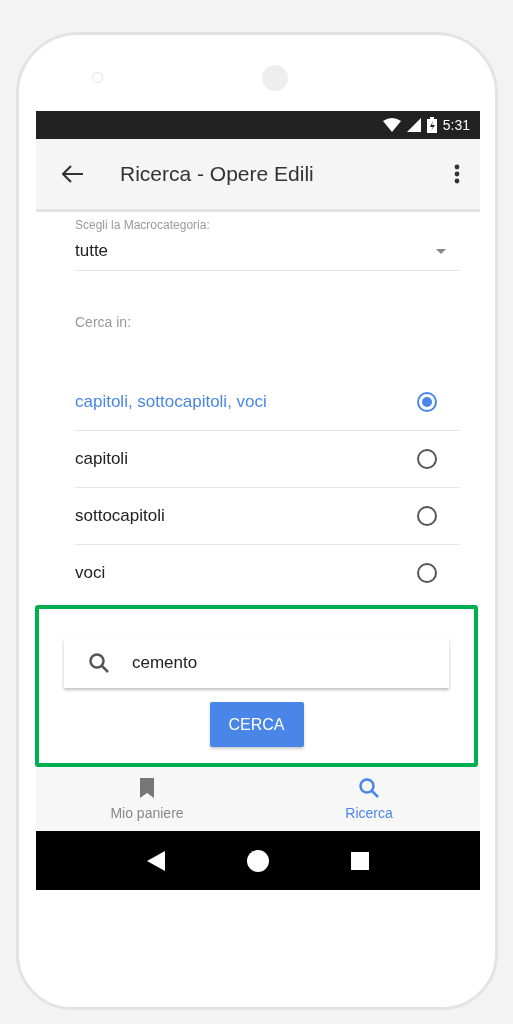 This screenshot has height=1024, width=513. What do you see at coordinates (256, 663) in the screenshot?
I see `search-field: cemento` at bounding box center [256, 663].